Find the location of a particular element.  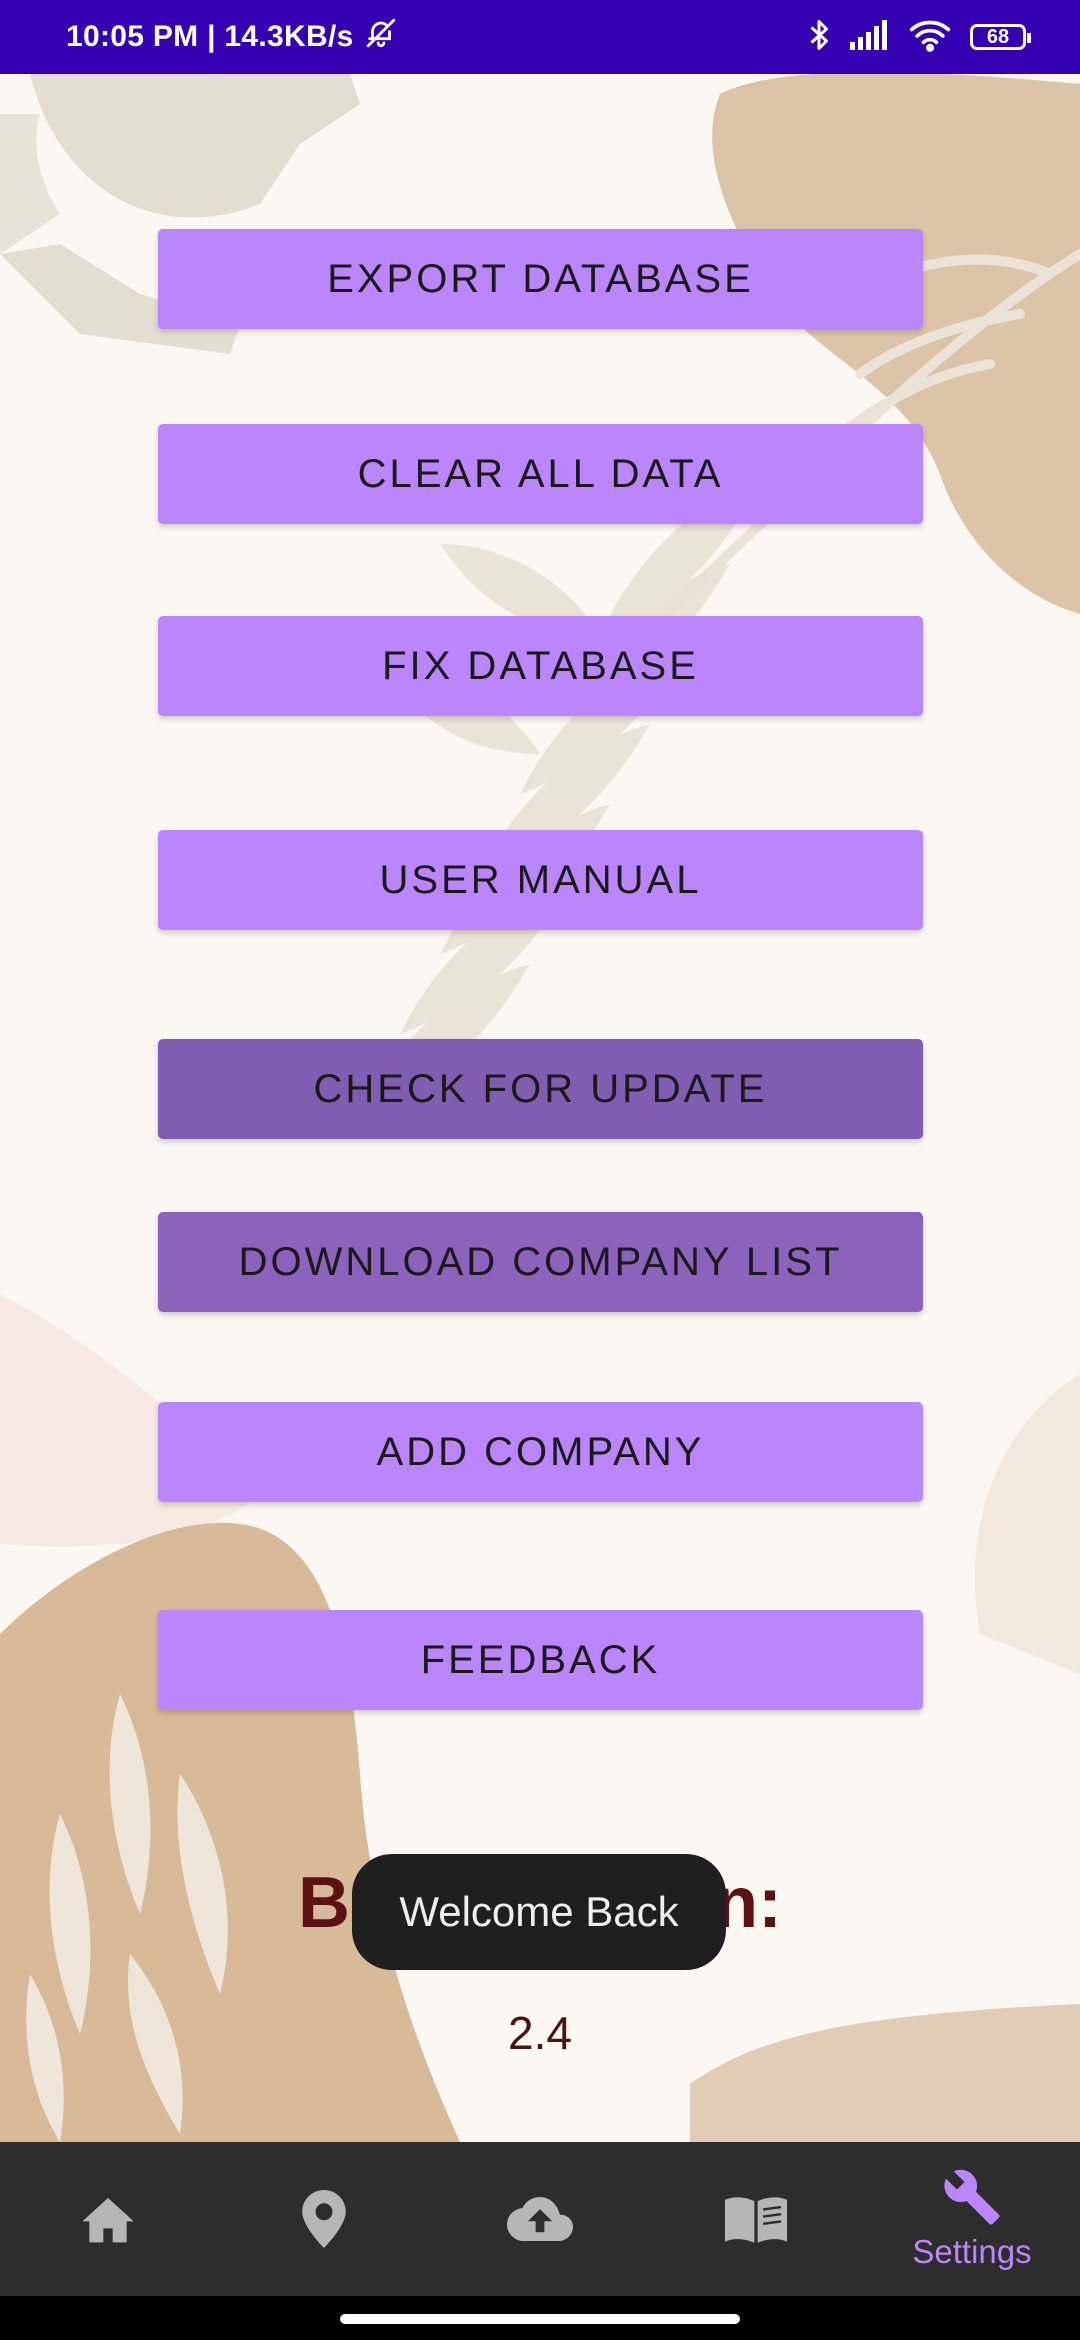

location-pin-icon is located at coordinates (324, 2219).